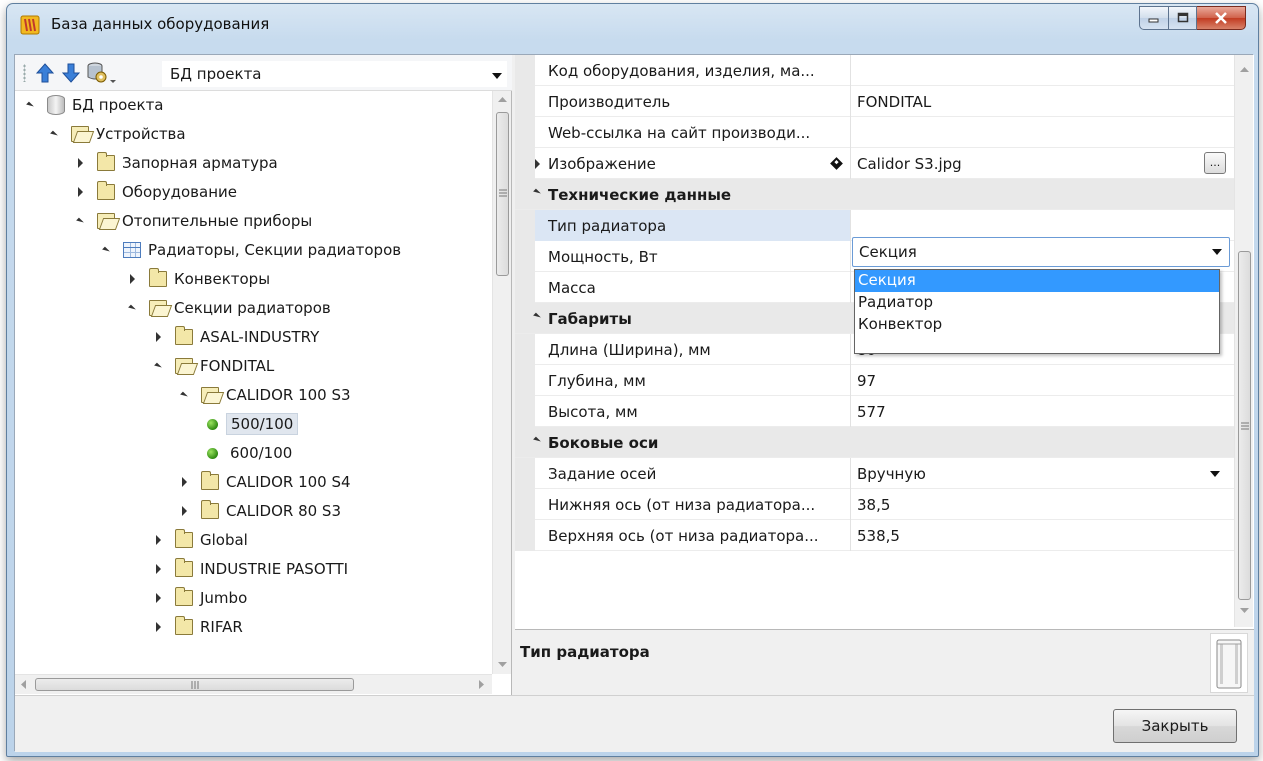 This screenshot has width=1263, height=761. What do you see at coordinates (334, 74) in the screenshot?
I see `database-select: БД проекта` at bounding box center [334, 74].